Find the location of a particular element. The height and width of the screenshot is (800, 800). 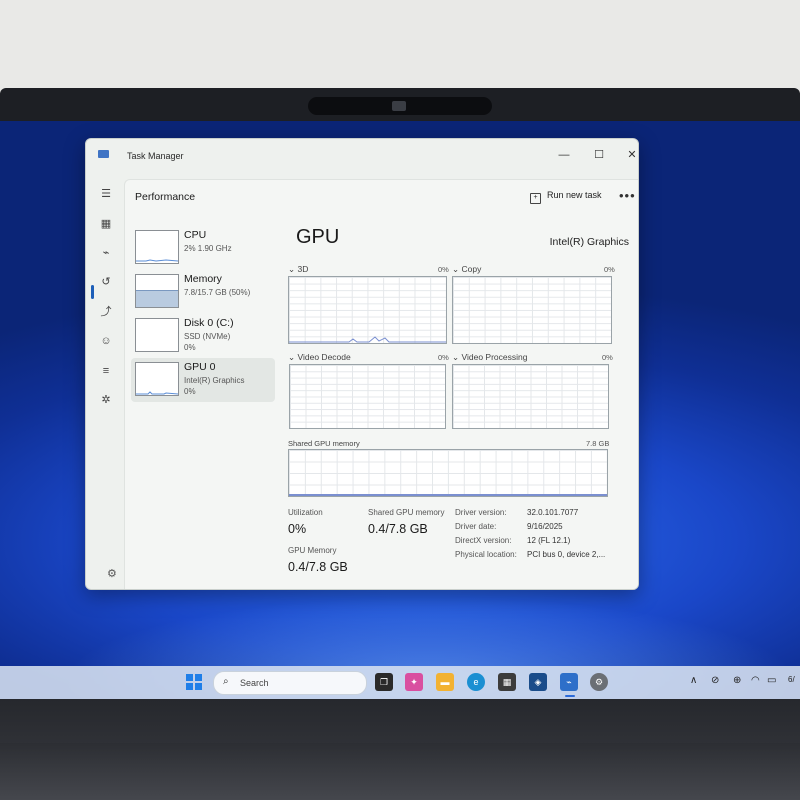

window-title: Task Manager is located at coordinates (155, 156).